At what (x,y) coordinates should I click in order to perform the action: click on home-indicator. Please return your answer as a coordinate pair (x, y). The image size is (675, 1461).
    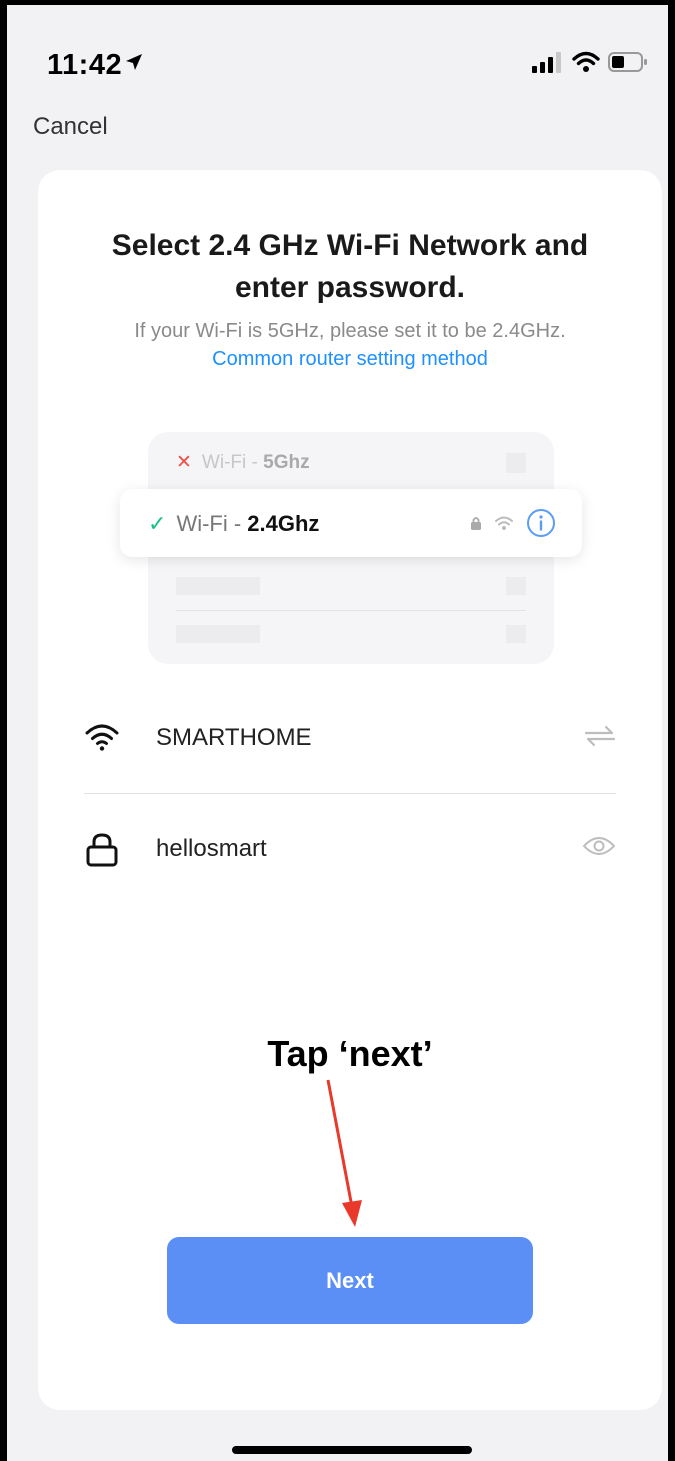
    Looking at the image, I should click on (352, 1450).